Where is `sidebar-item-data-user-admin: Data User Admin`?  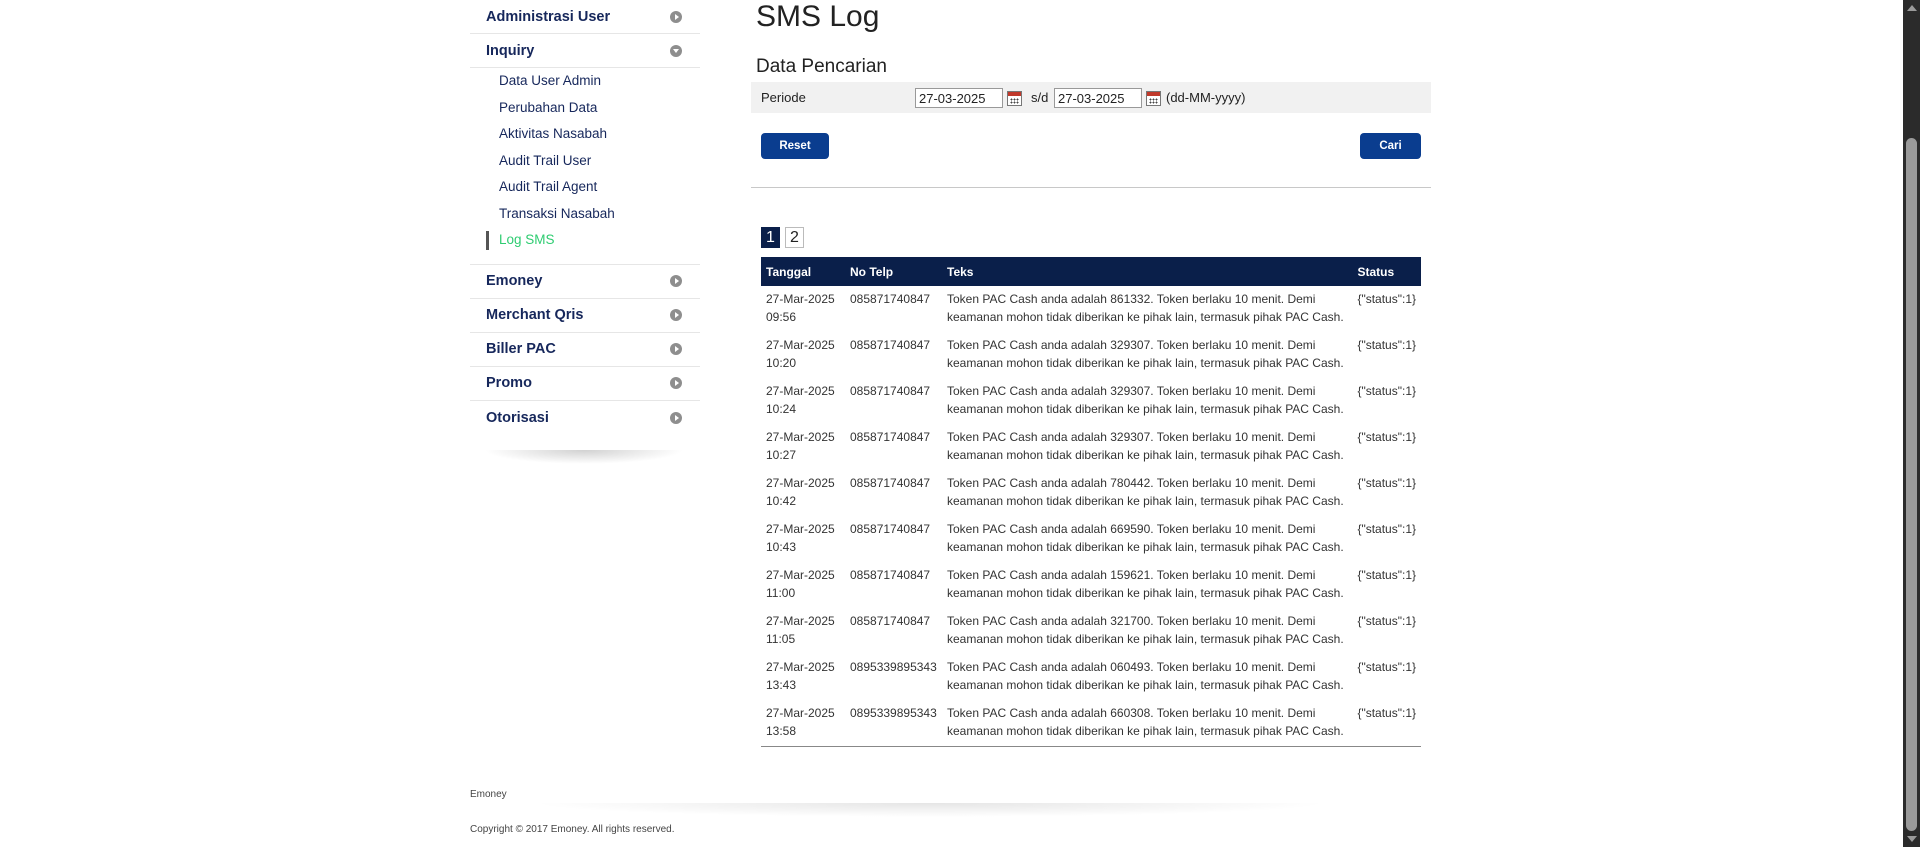 sidebar-item-data-user-admin: Data User Admin is located at coordinates (585, 81).